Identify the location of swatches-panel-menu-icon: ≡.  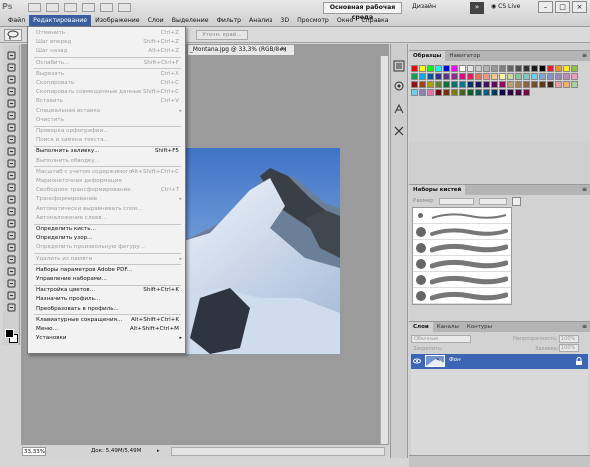
(584, 56).